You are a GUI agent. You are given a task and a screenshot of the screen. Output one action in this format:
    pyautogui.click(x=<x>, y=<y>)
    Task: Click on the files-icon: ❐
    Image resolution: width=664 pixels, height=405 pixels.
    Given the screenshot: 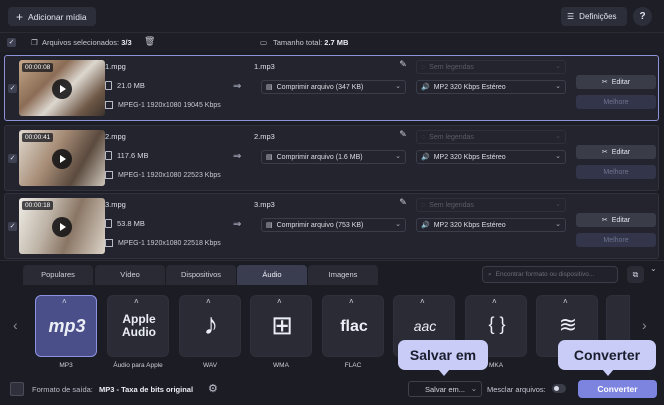 What is the action you would take?
    pyautogui.click(x=34, y=42)
    